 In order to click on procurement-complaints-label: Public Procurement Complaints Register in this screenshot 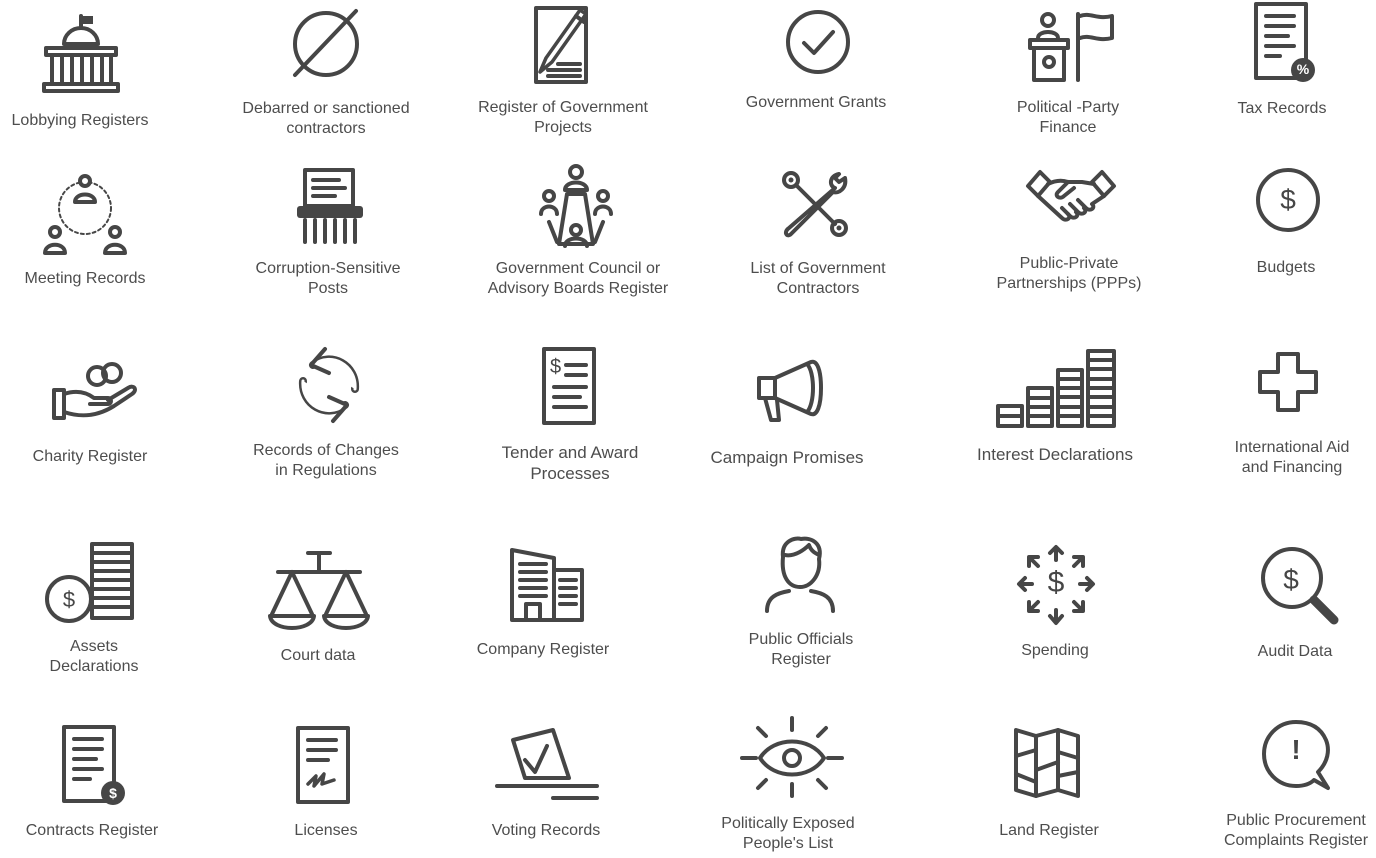, I will do `click(1296, 830)`.